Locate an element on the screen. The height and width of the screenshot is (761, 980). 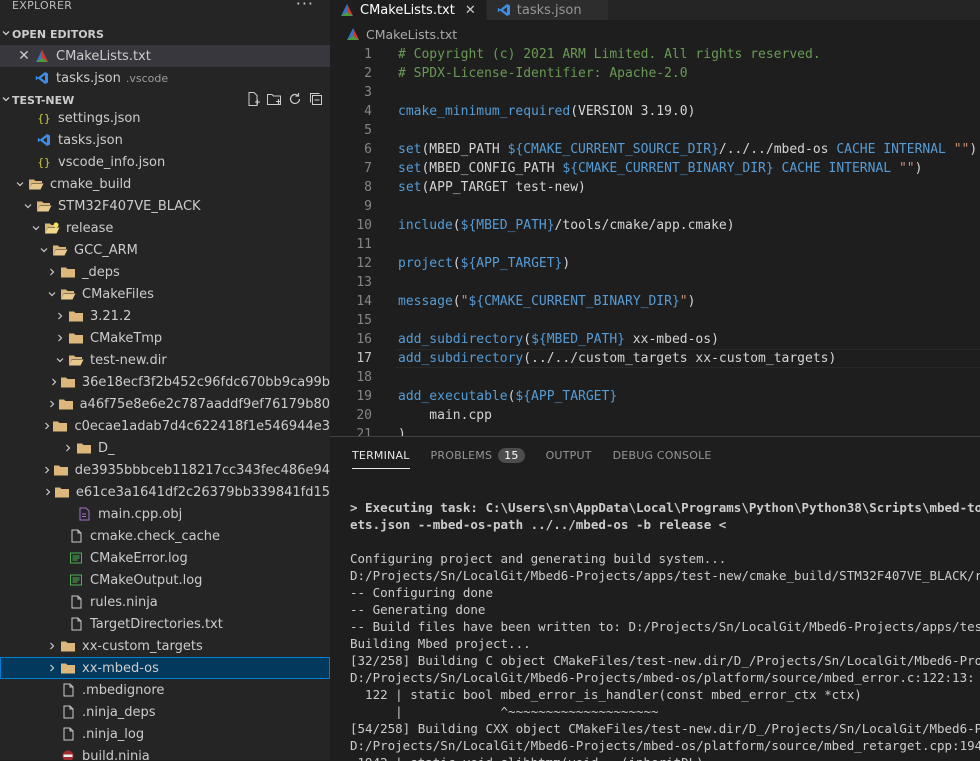
tree-item: xx-custom_targets is located at coordinates (165, 646).